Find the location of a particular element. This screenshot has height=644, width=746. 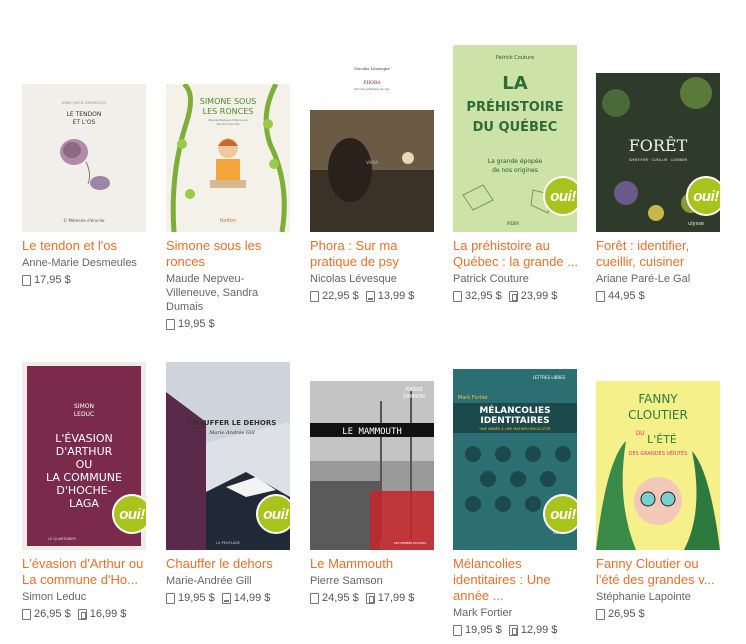

book-author: Nicolas Lévesque is located at coordinates (374, 279).